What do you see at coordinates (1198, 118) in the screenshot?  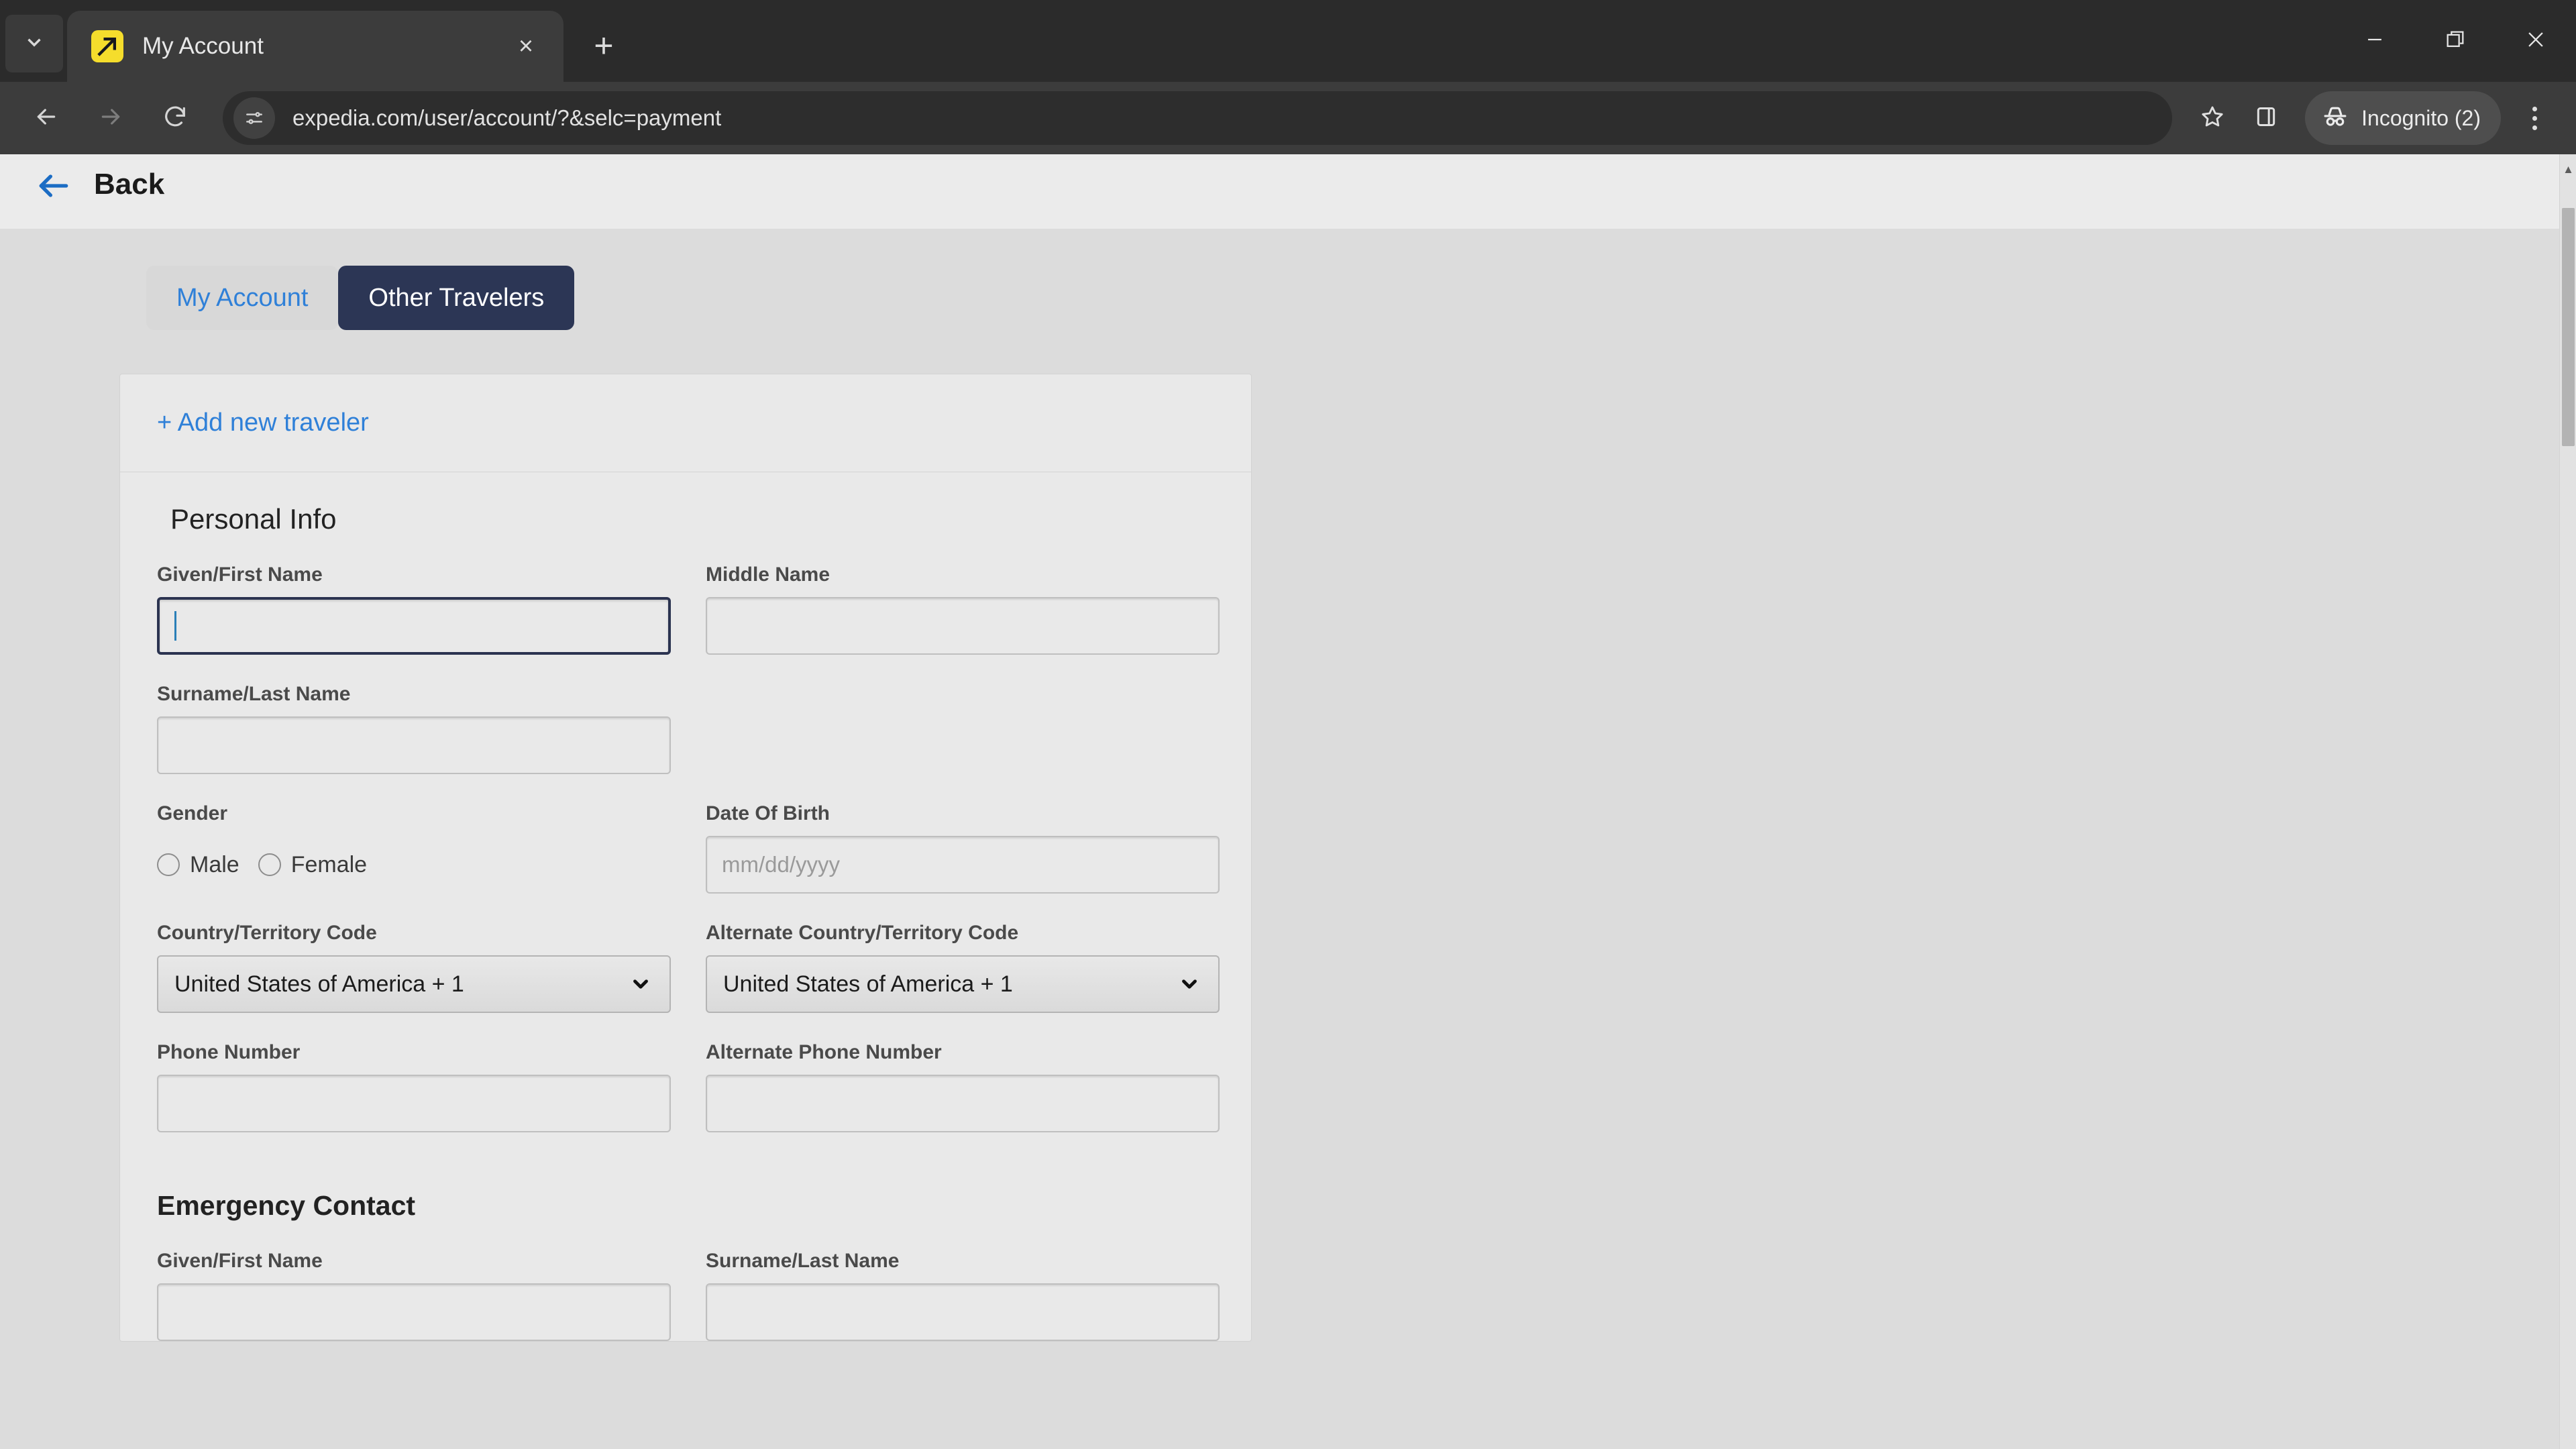 I see `address-bar: expedia.com/user/account/?&selc=payment` at bounding box center [1198, 118].